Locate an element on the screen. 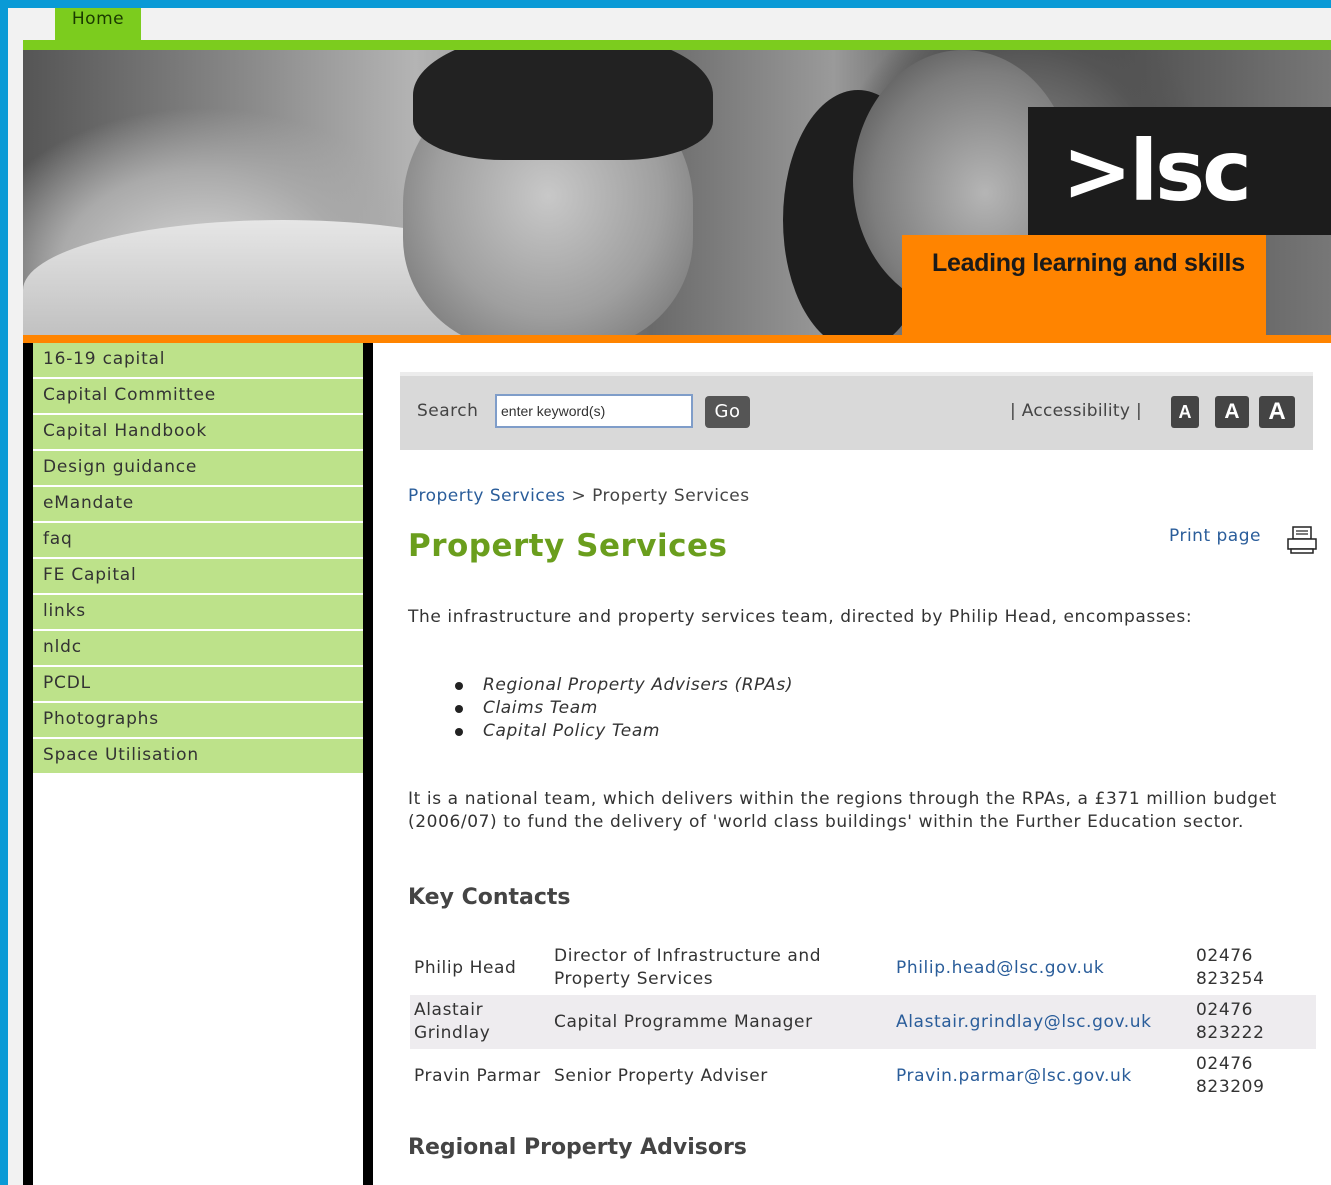 This screenshot has width=1331, height=1185. contact-phone: 02476 823254 is located at coordinates (1230, 967).